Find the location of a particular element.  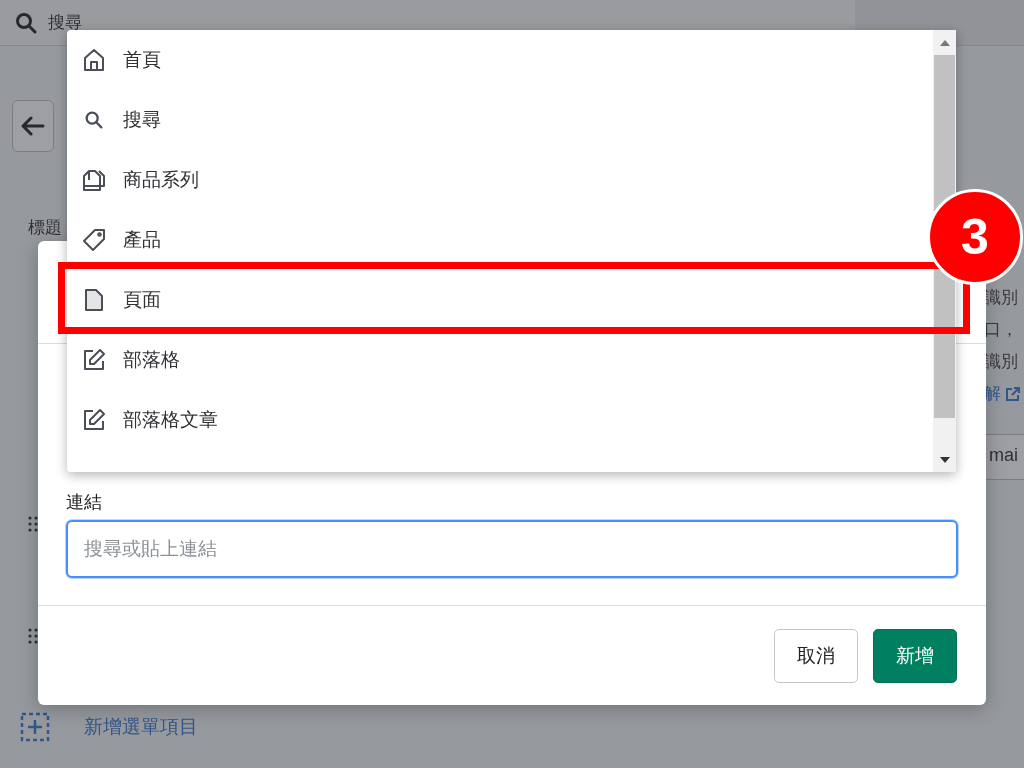

option-label: 商品系列 is located at coordinates (161, 180).